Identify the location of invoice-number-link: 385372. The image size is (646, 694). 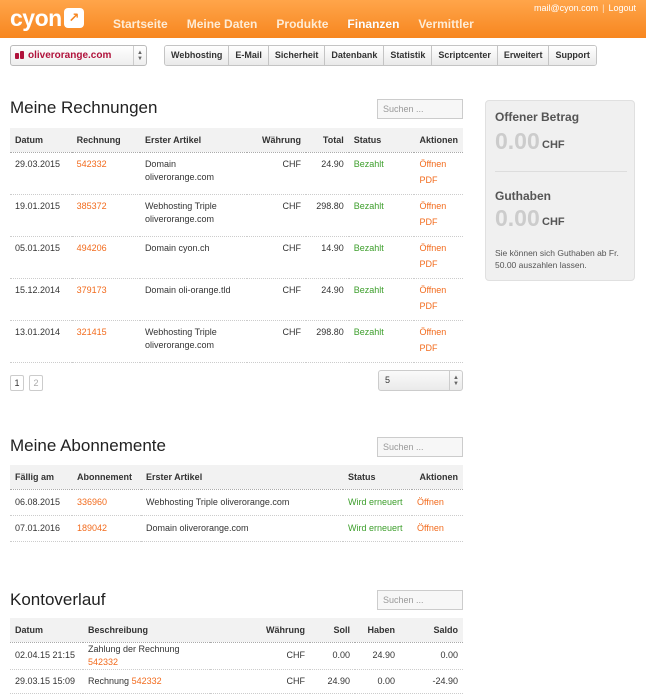
(105, 215).